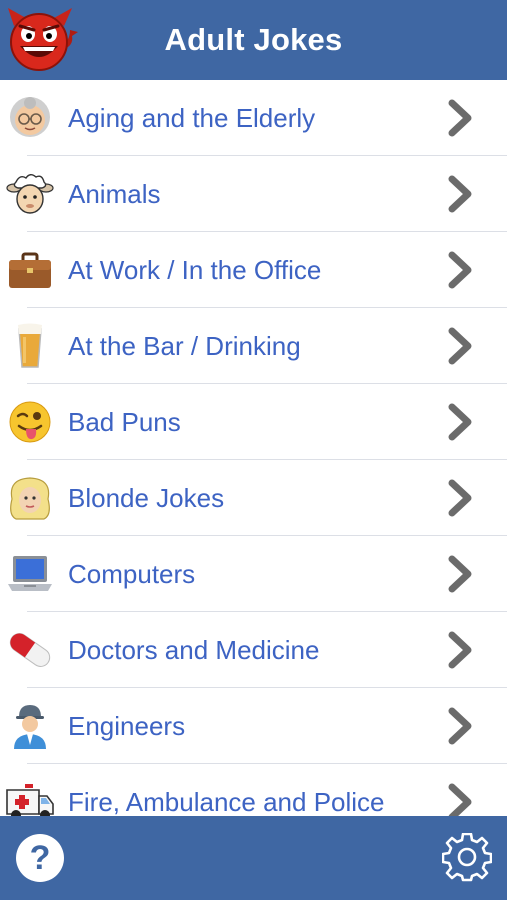  I want to click on category-row-computers: Computers, so click(253, 574).